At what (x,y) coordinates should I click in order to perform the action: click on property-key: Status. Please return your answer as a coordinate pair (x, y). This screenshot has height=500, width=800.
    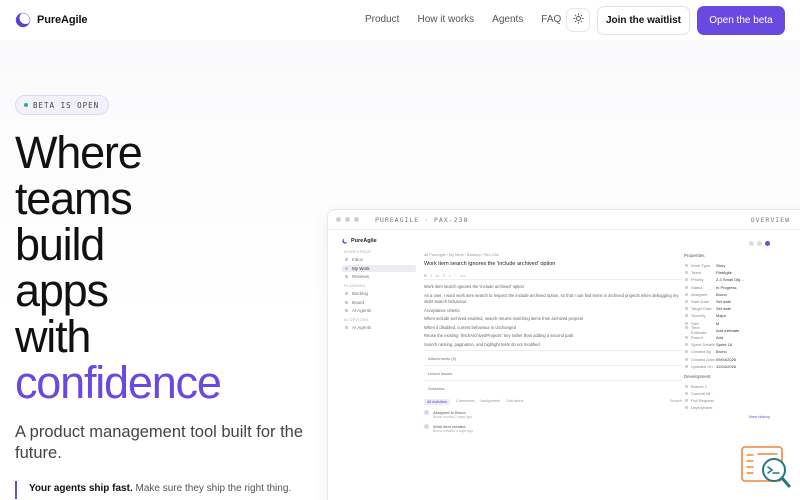
    Looking at the image, I should click on (700, 287).